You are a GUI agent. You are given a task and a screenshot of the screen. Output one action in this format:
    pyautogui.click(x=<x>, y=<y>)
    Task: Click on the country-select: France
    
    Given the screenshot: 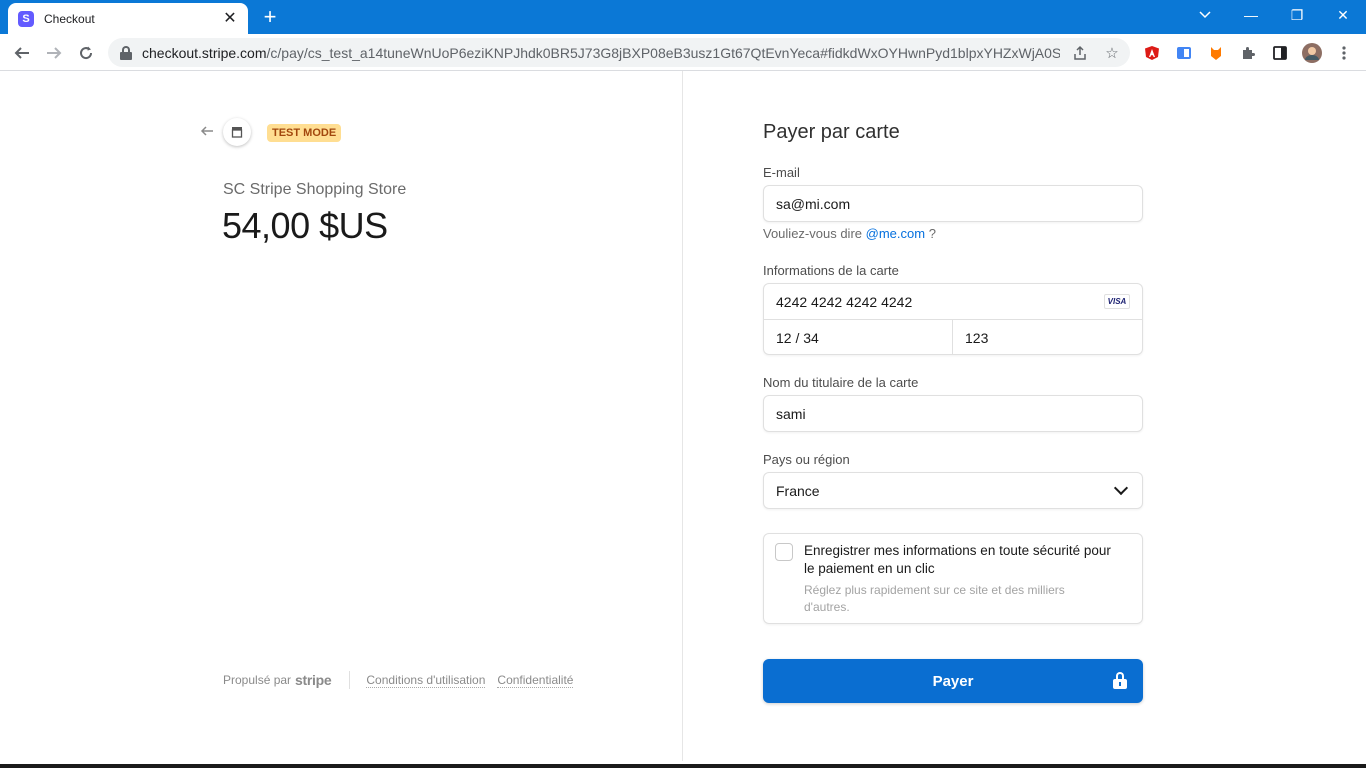 What is the action you would take?
    pyautogui.click(x=953, y=490)
    